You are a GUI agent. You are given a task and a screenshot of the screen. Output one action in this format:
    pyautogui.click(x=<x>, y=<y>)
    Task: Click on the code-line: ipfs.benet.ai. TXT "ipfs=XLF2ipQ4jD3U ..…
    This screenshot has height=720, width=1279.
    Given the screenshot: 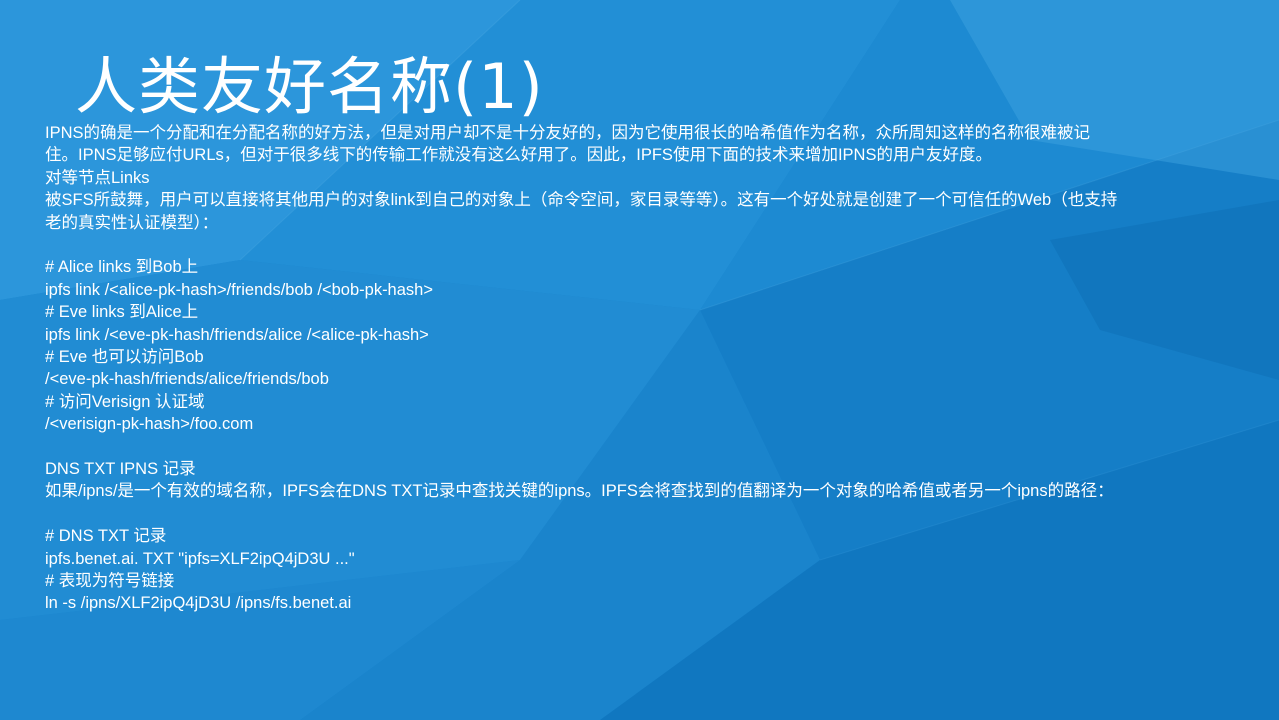 What is the action you would take?
    pyautogui.click(x=200, y=558)
    